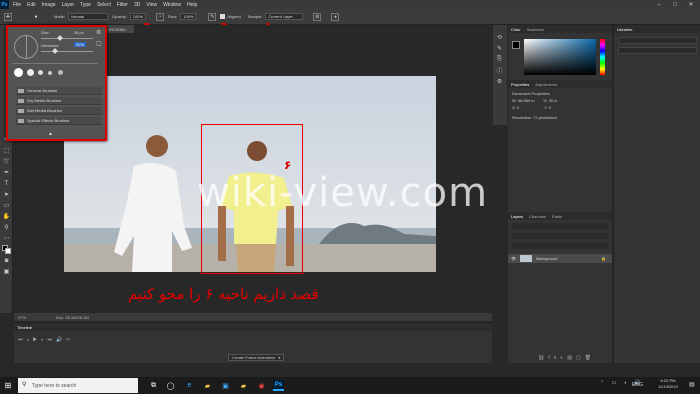 Image resolution: width=700 pixels, height=394 pixels. What do you see at coordinates (188, 16) in the screenshot?
I see `flow-field: 100%` at bounding box center [188, 16].